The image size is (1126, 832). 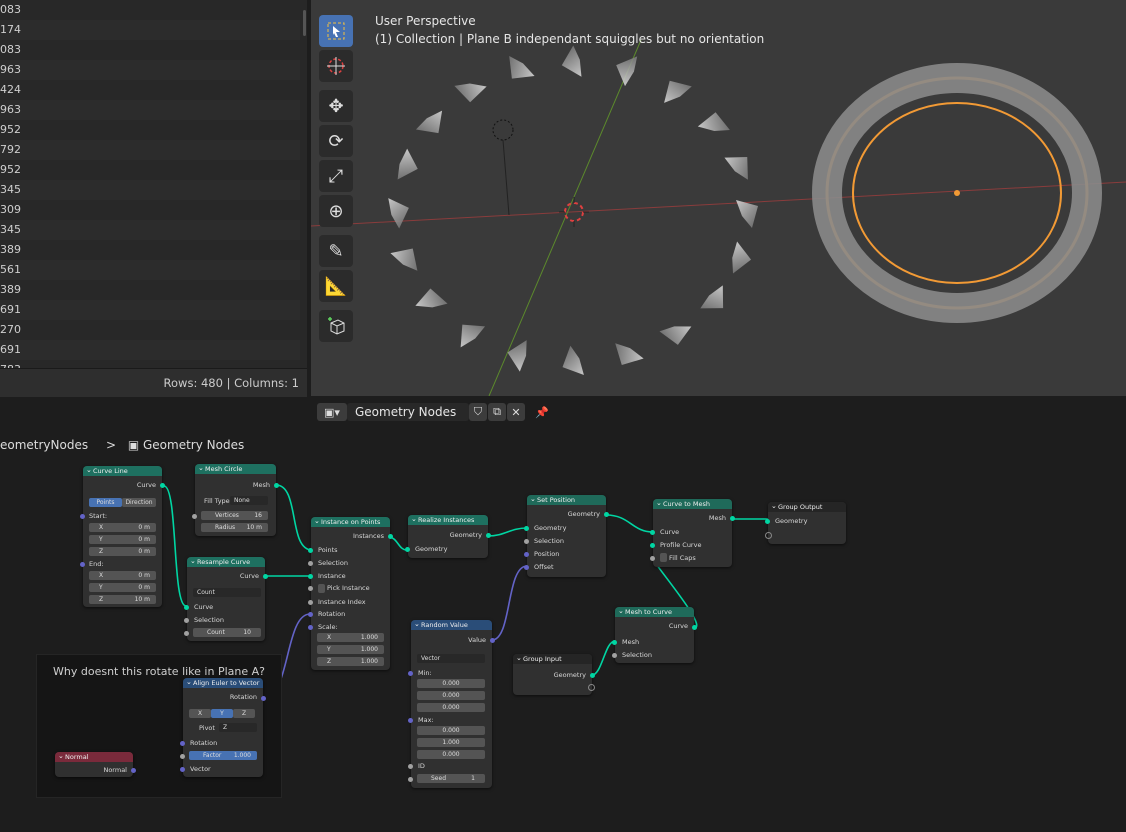 I want to click on move-tool: ✥, so click(x=336, y=106).